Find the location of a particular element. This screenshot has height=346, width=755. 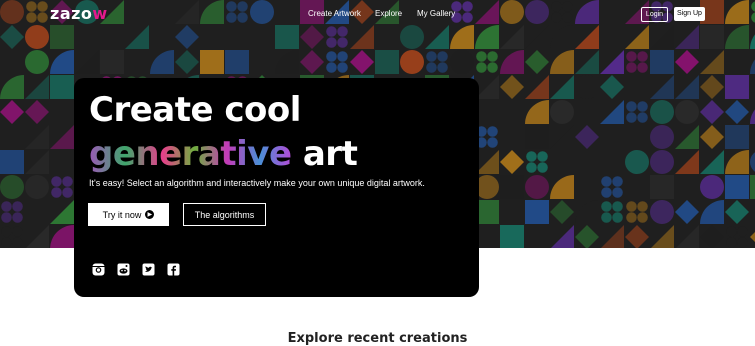

nav-link-explore: Explore is located at coordinates (388, 13).